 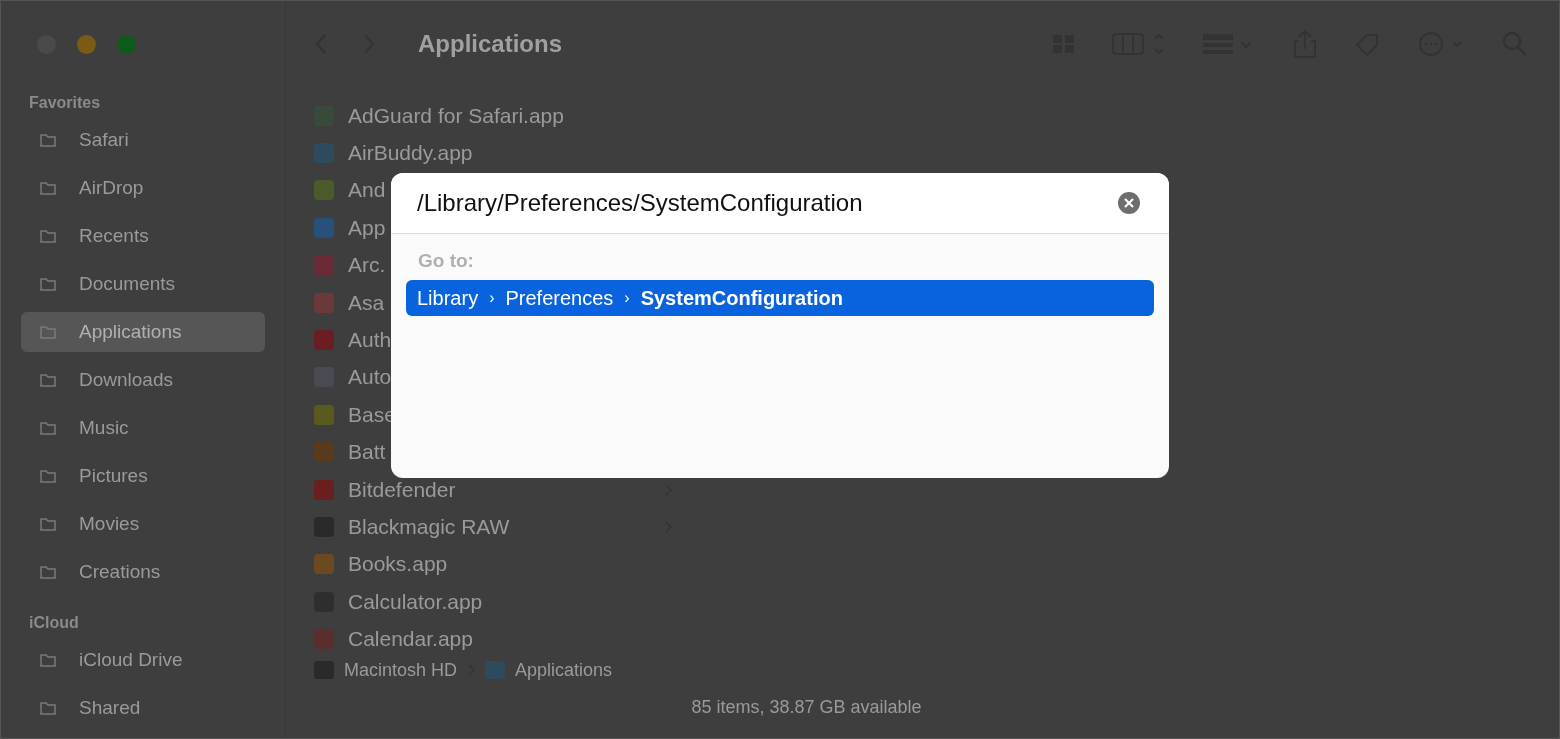 What do you see at coordinates (767, 203) in the screenshot?
I see `path-input-field: /Library/Preferences/SystemConfiguration` at bounding box center [767, 203].